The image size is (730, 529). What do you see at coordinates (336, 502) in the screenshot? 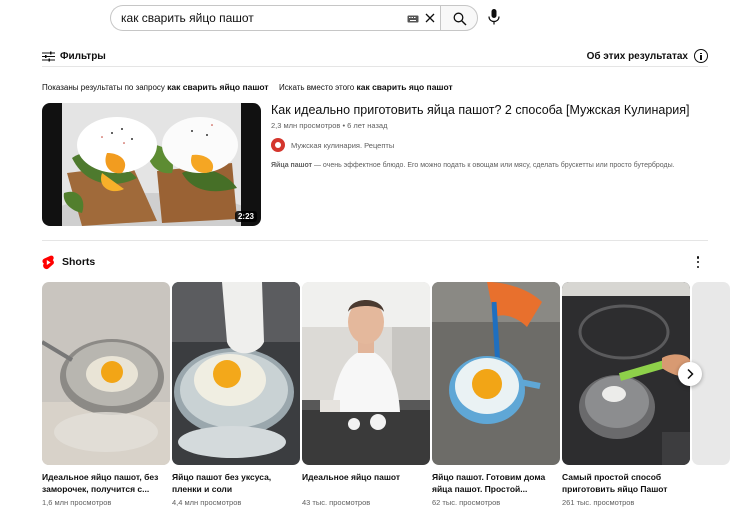
I see `short-views: 43 тыс. просмотров` at bounding box center [336, 502].